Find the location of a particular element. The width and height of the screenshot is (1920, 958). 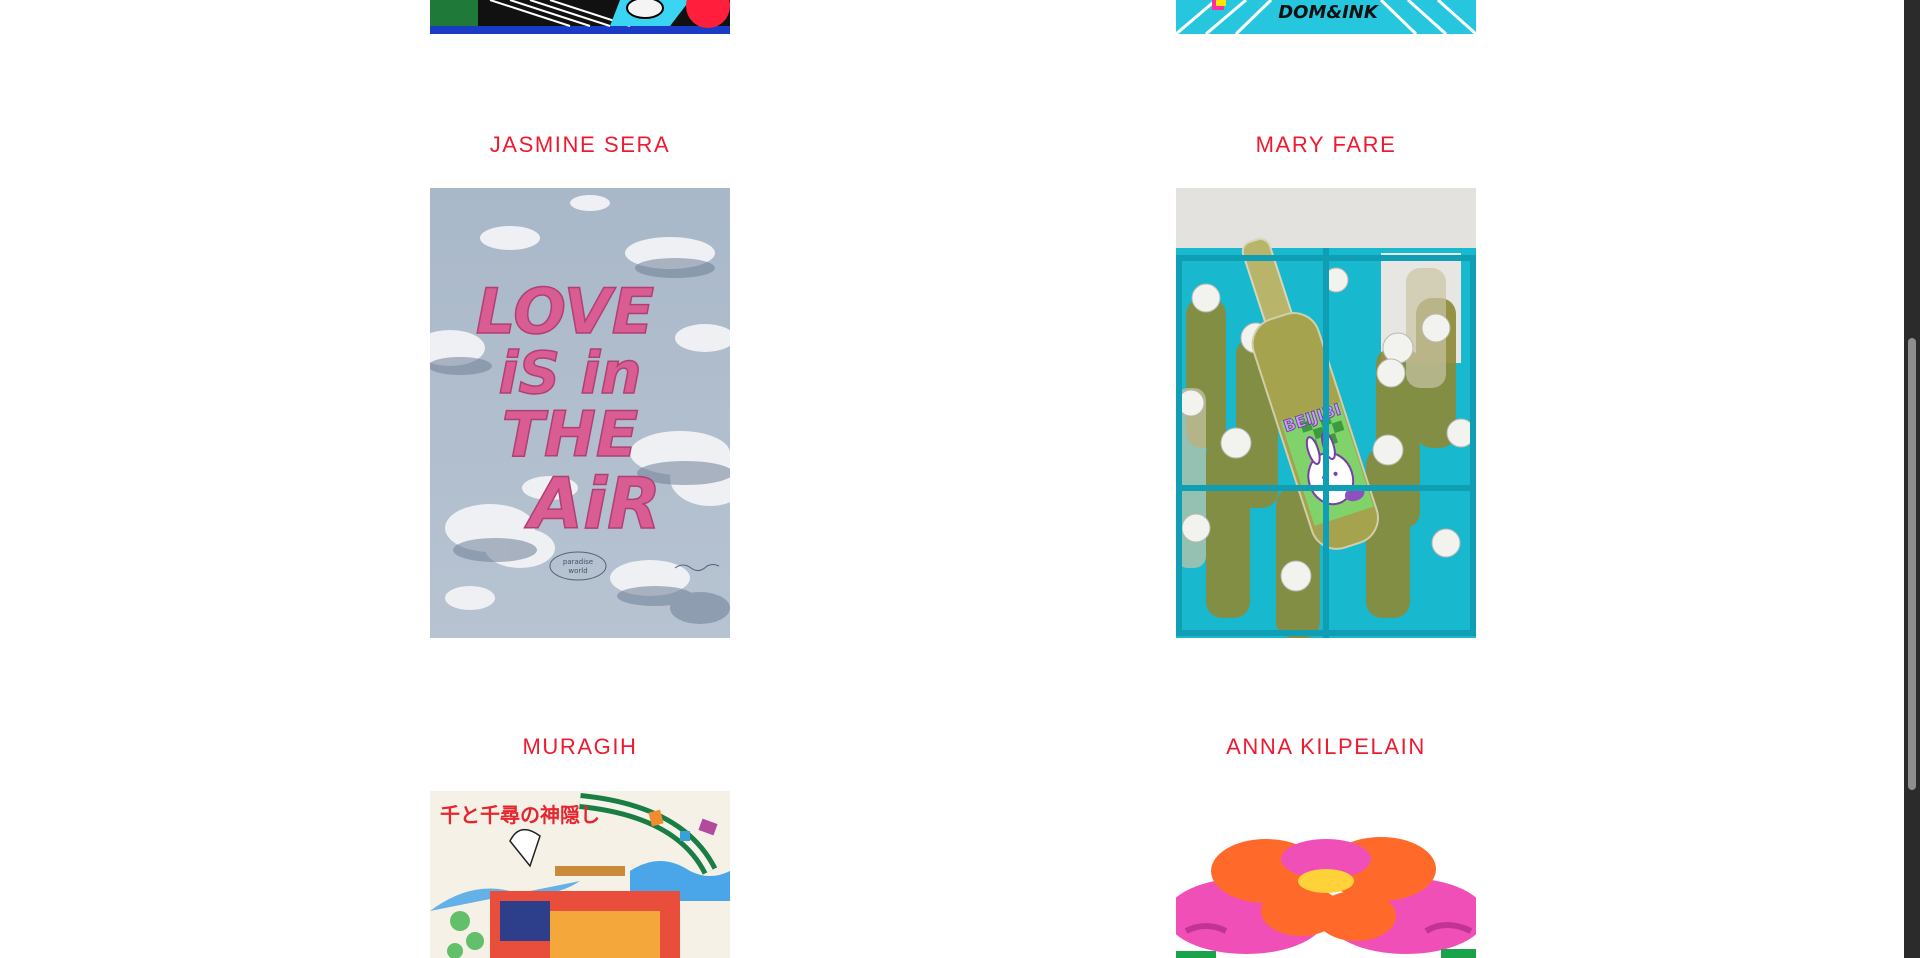

artwork-card-mary-fare: BEIJIBI is located at coordinates (1326, 413).